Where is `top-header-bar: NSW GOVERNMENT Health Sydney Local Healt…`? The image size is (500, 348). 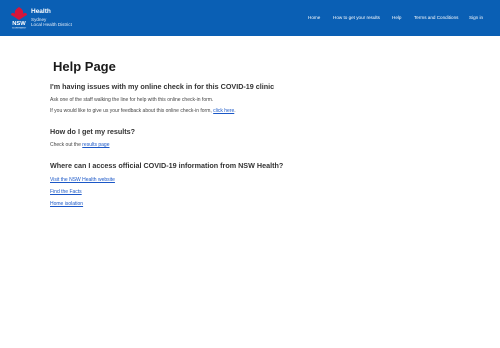
top-header-bar: NSW GOVERNMENT Health Sydney Local Healt… is located at coordinates (250, 18).